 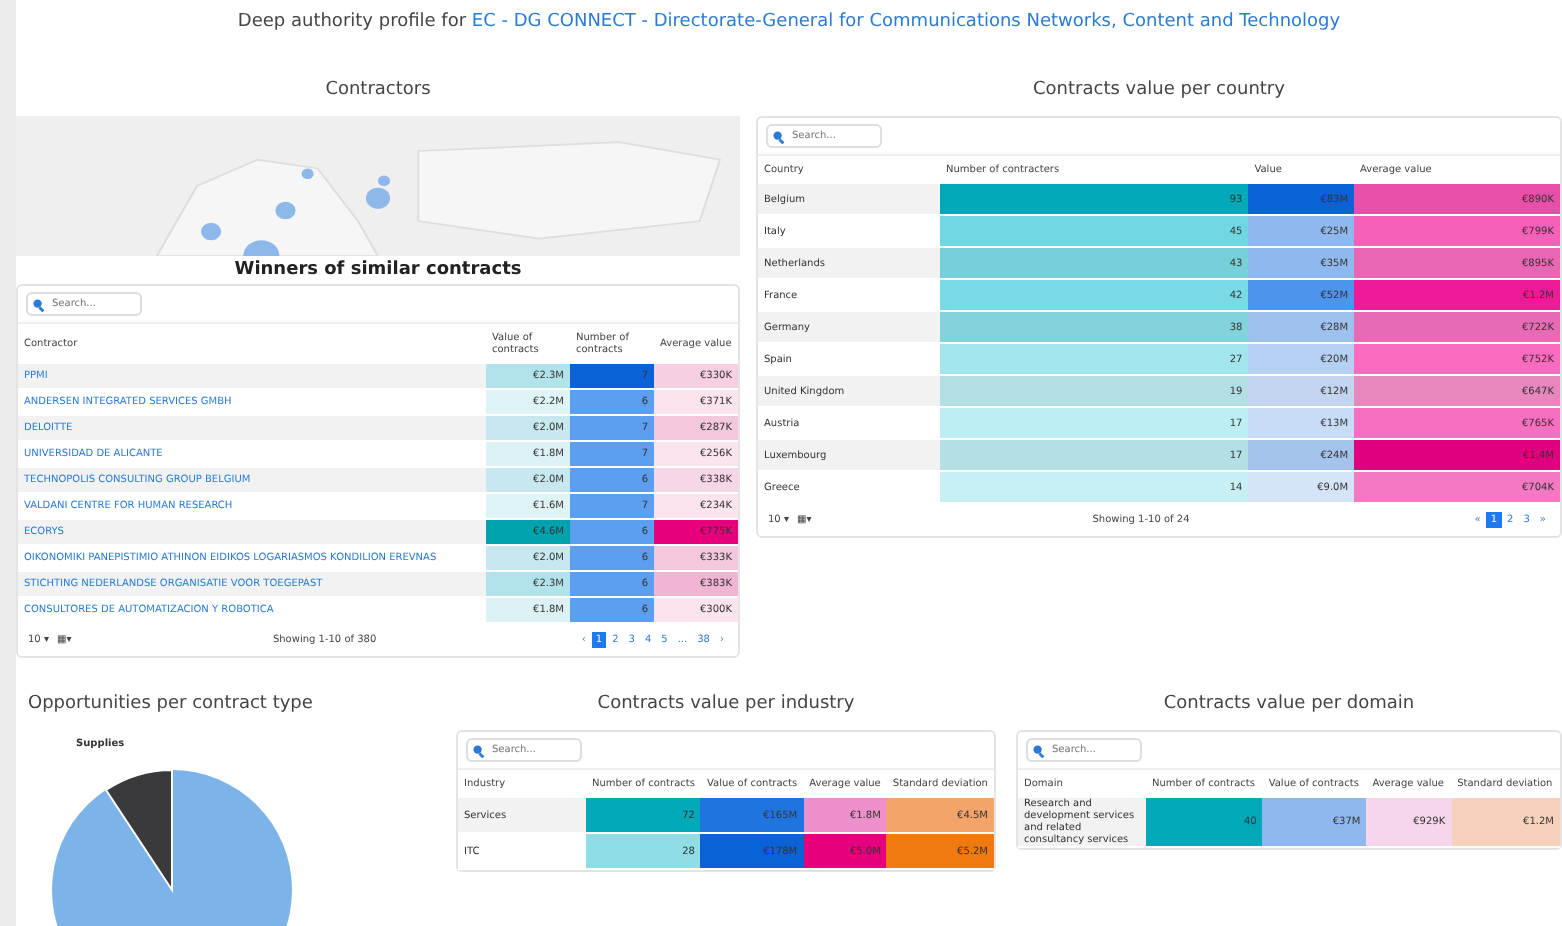 I want to click on section-title: Contractors, so click(x=378, y=91).